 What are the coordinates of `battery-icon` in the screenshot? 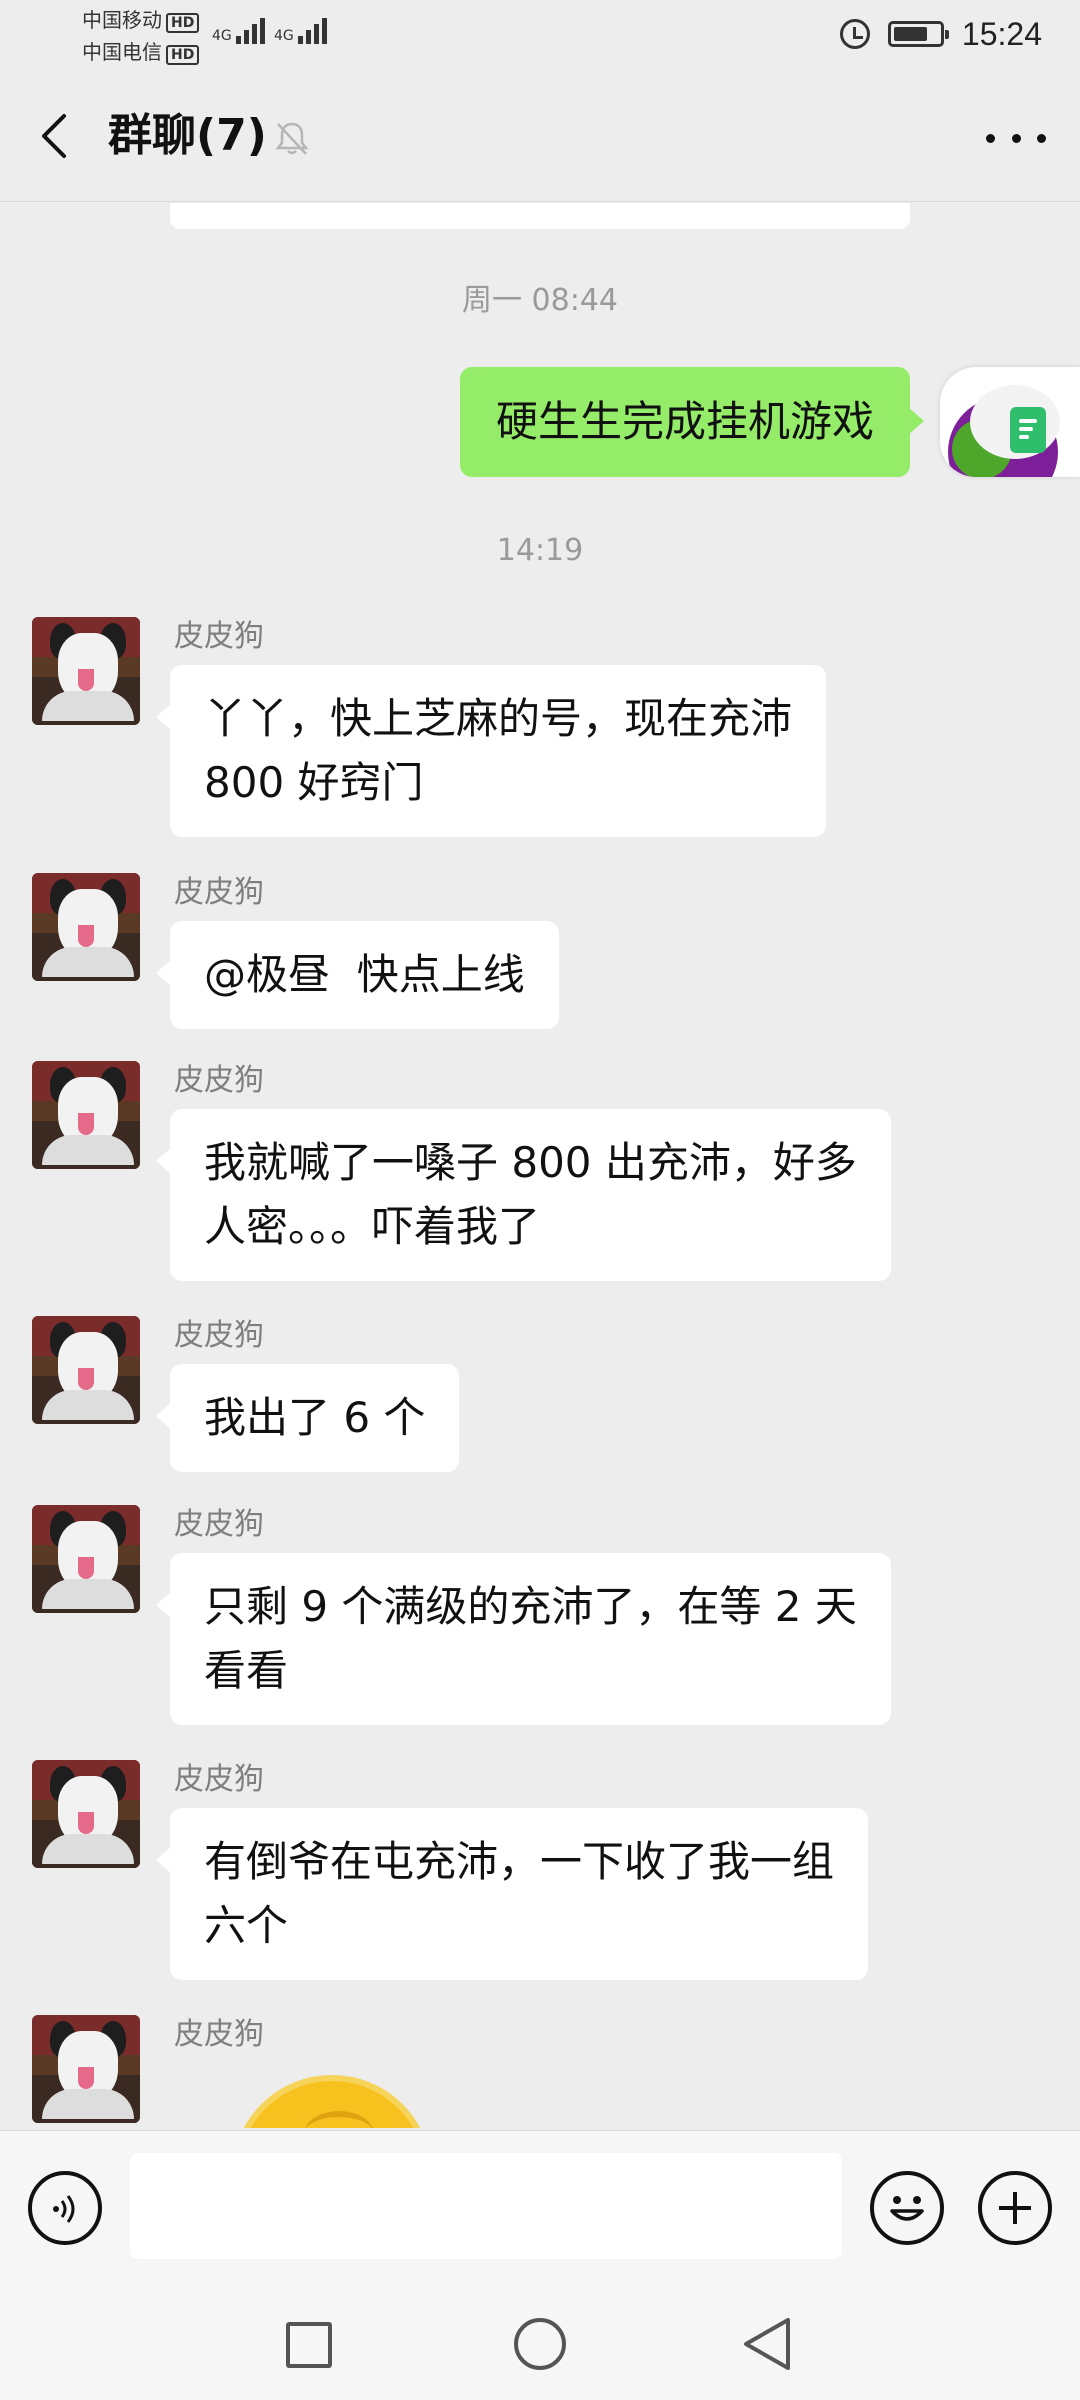 It's located at (918, 34).